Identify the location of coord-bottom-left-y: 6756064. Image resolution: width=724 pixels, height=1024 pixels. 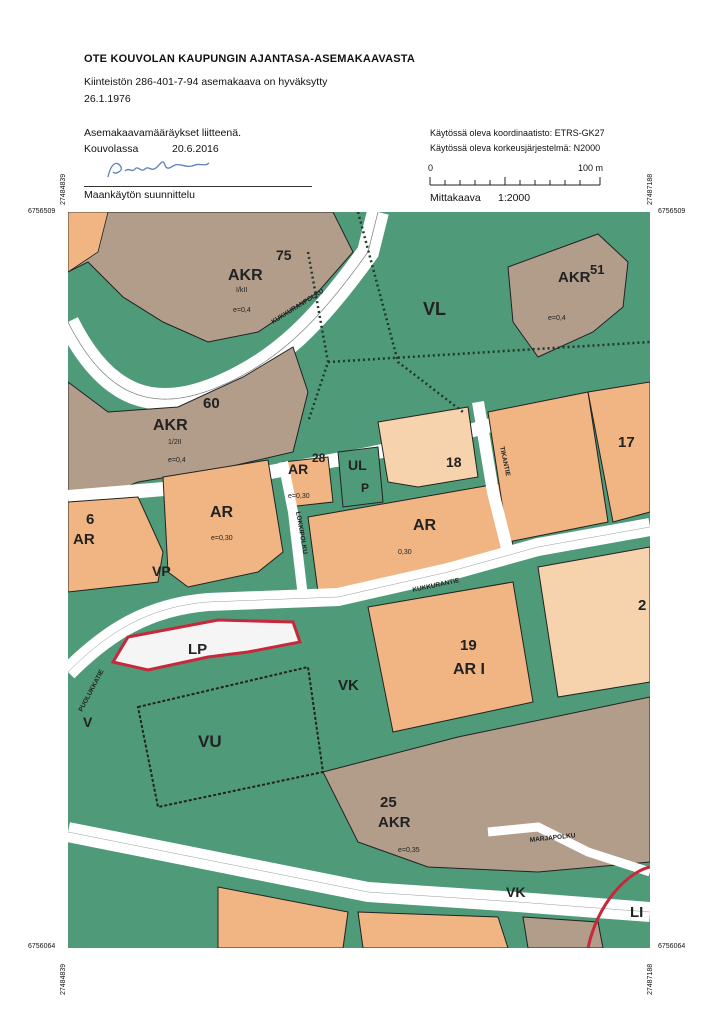
(42, 946).